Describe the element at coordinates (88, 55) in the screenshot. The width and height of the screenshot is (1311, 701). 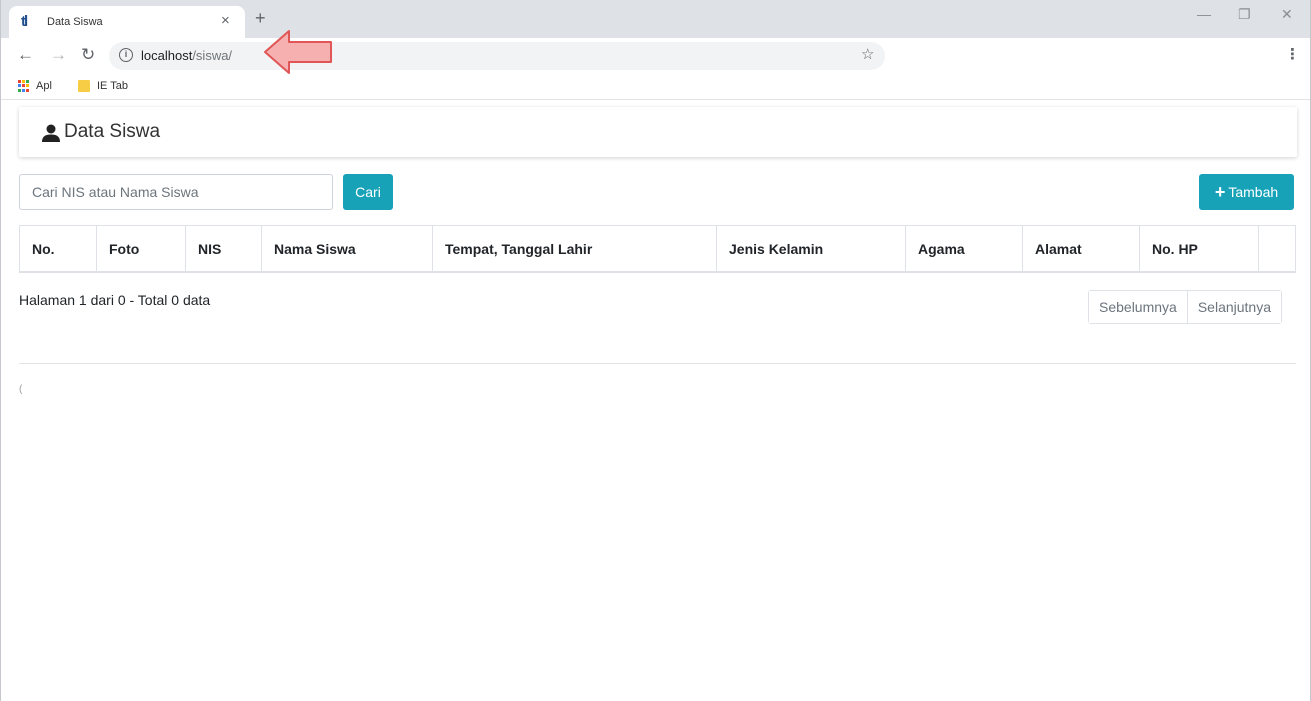
I see `reload-icon: ↻` at that location.